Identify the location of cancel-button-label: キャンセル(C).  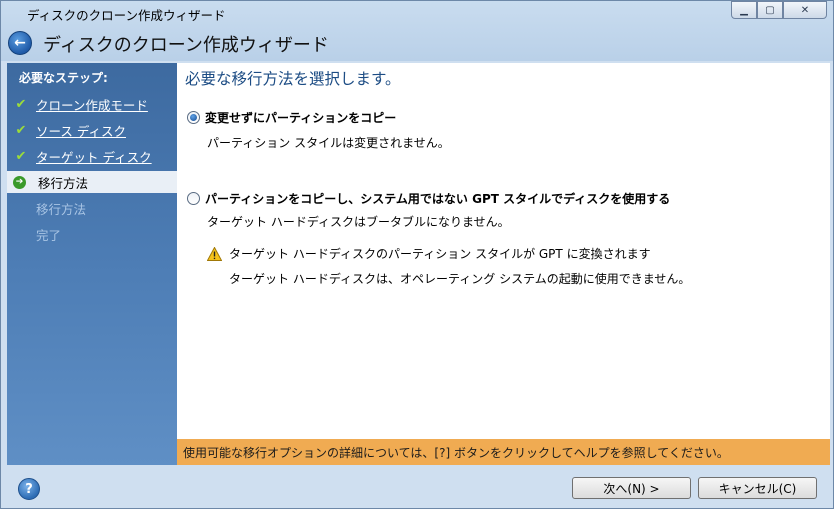
(757, 488).